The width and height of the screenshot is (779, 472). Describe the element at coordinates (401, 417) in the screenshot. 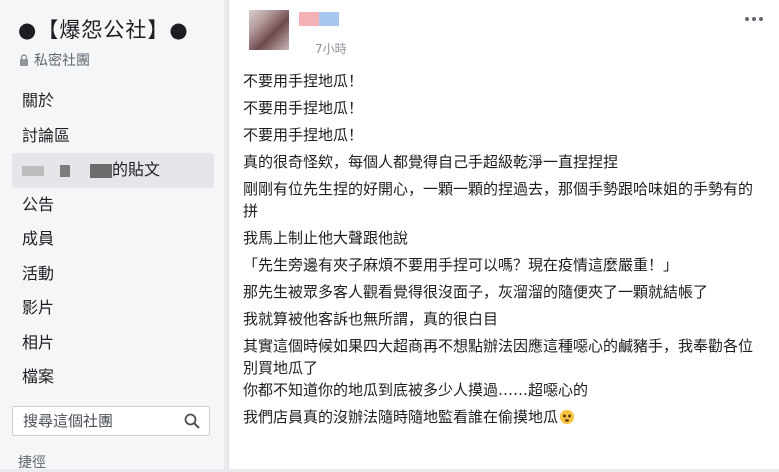

I see `post-line-text: 我們店員真的沒辦法隨時隨地監看誰在偷摸地瓜` at that location.